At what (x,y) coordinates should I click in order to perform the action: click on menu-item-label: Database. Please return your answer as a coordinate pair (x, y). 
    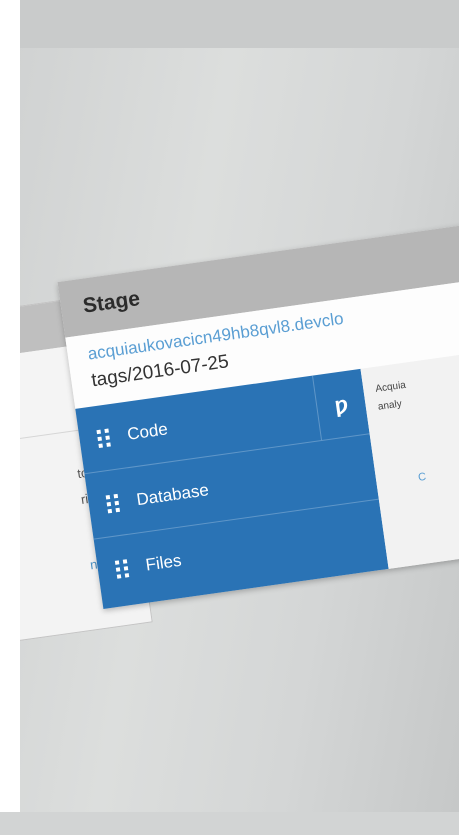
    Looking at the image, I should click on (172, 494).